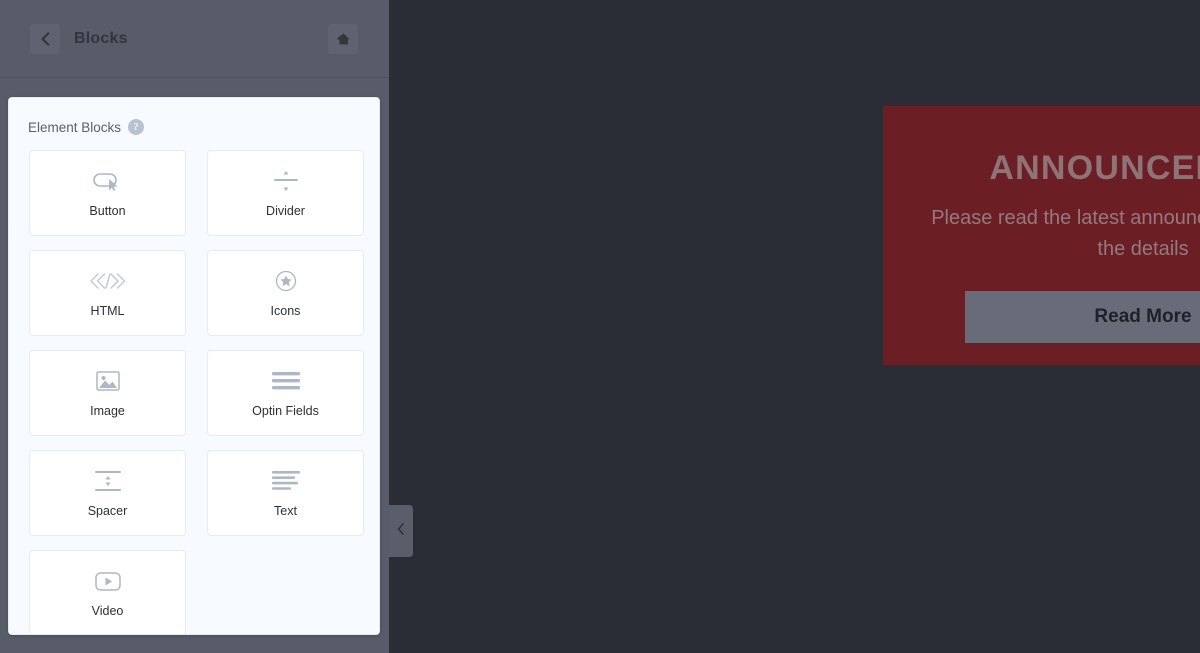  Describe the element at coordinates (107, 381) in the screenshot. I see `image-picture-icon` at that location.